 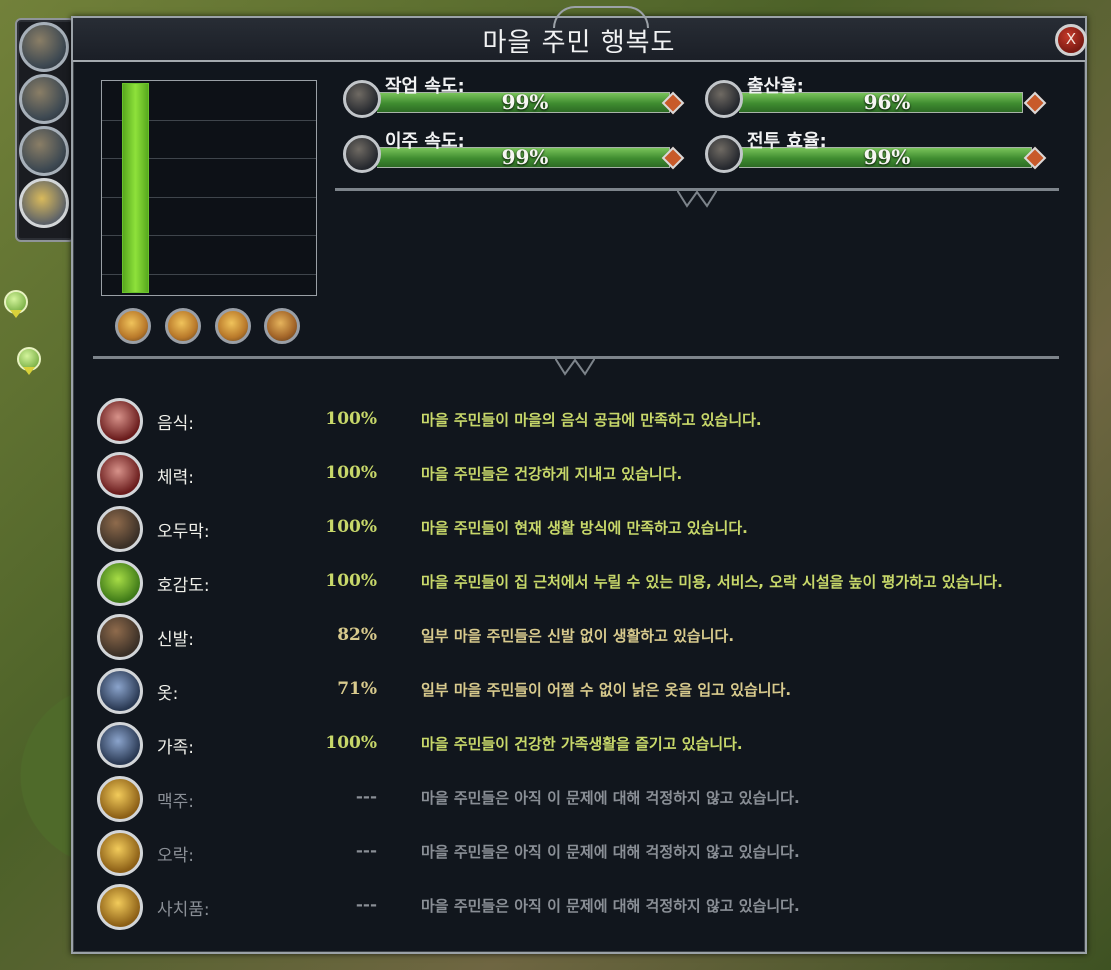 I want to click on need-description: 일부 마을 주민들이 어쩔 수 없이 낡은 옷을 입고 있습니다., so click(x=606, y=690).